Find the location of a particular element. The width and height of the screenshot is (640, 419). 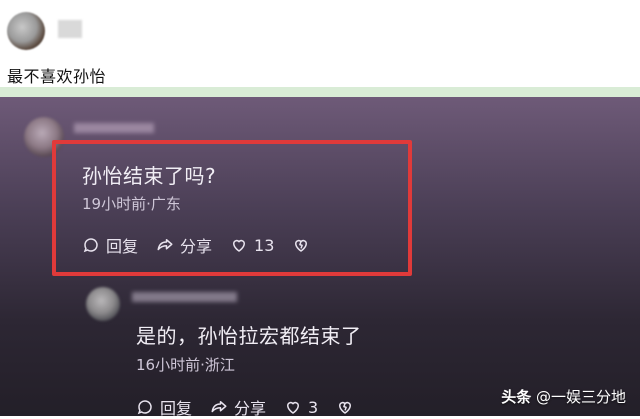

like-button: 3 is located at coordinates (301, 407).